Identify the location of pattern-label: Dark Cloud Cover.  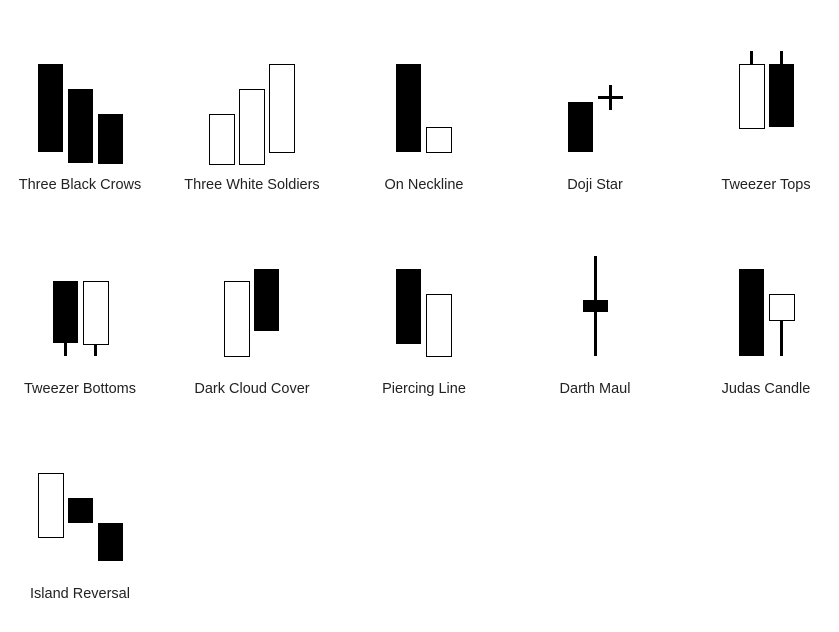
(252, 389).